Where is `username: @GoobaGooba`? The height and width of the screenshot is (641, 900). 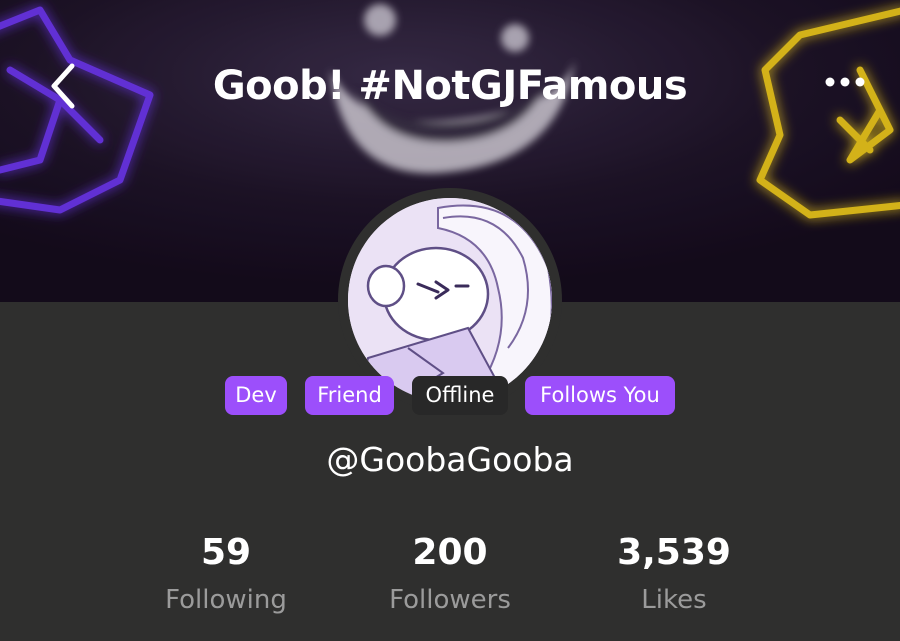 username: @GoobaGooba is located at coordinates (450, 459).